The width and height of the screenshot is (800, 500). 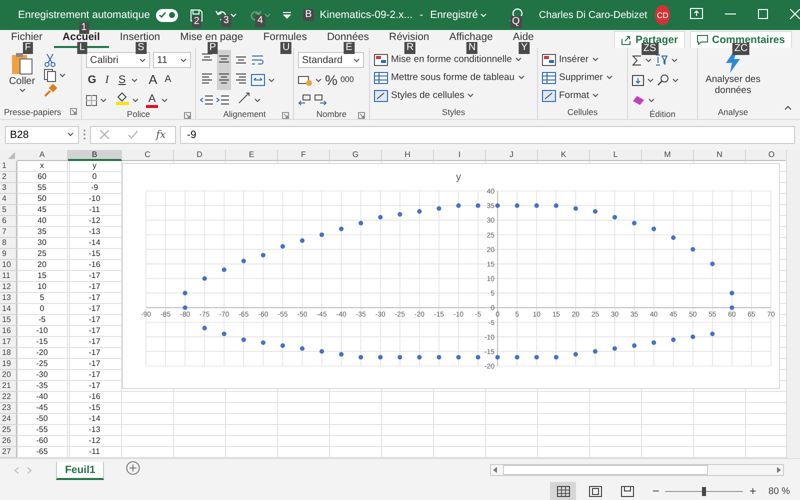 What do you see at coordinates (766, 155) in the screenshot?
I see `column-header: O` at bounding box center [766, 155].